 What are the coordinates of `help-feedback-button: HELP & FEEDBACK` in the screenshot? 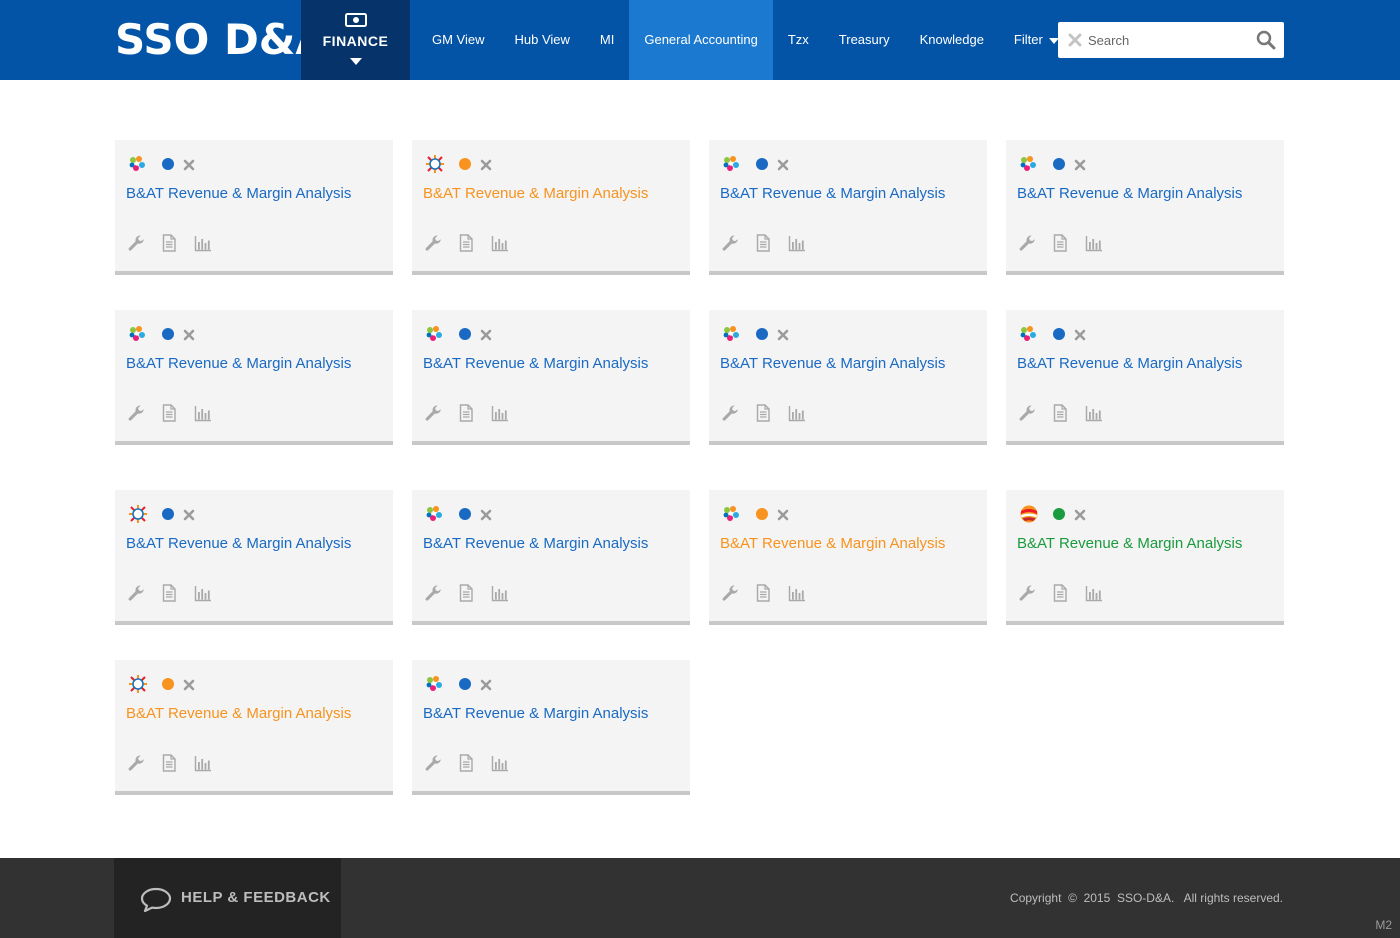 It's located at (227, 898).